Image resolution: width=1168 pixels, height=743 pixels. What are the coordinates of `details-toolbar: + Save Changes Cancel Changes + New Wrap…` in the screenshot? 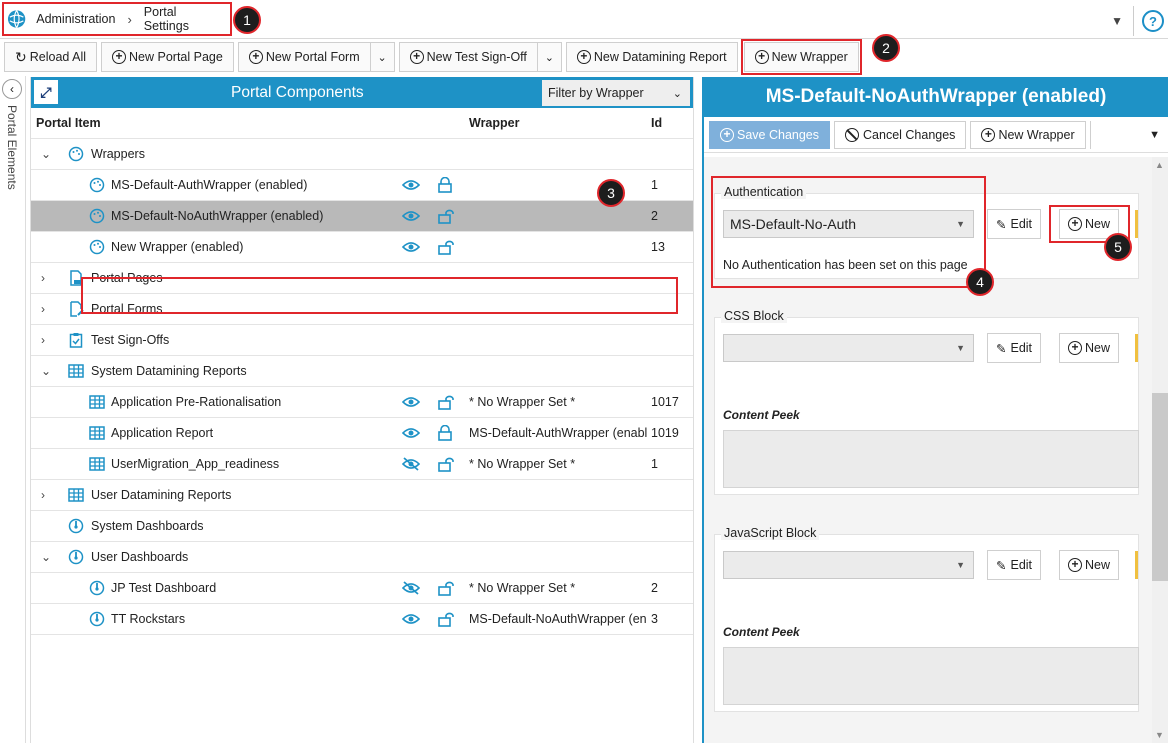 It's located at (936, 135).